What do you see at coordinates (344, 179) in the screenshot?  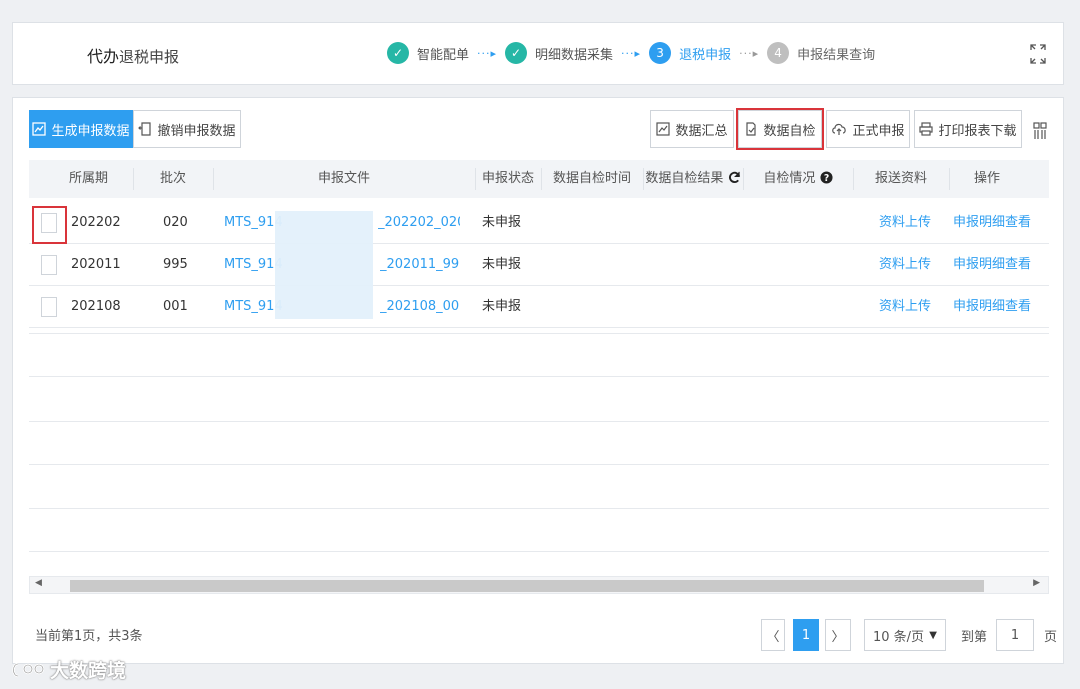 I see `col-file: 申报文件` at bounding box center [344, 179].